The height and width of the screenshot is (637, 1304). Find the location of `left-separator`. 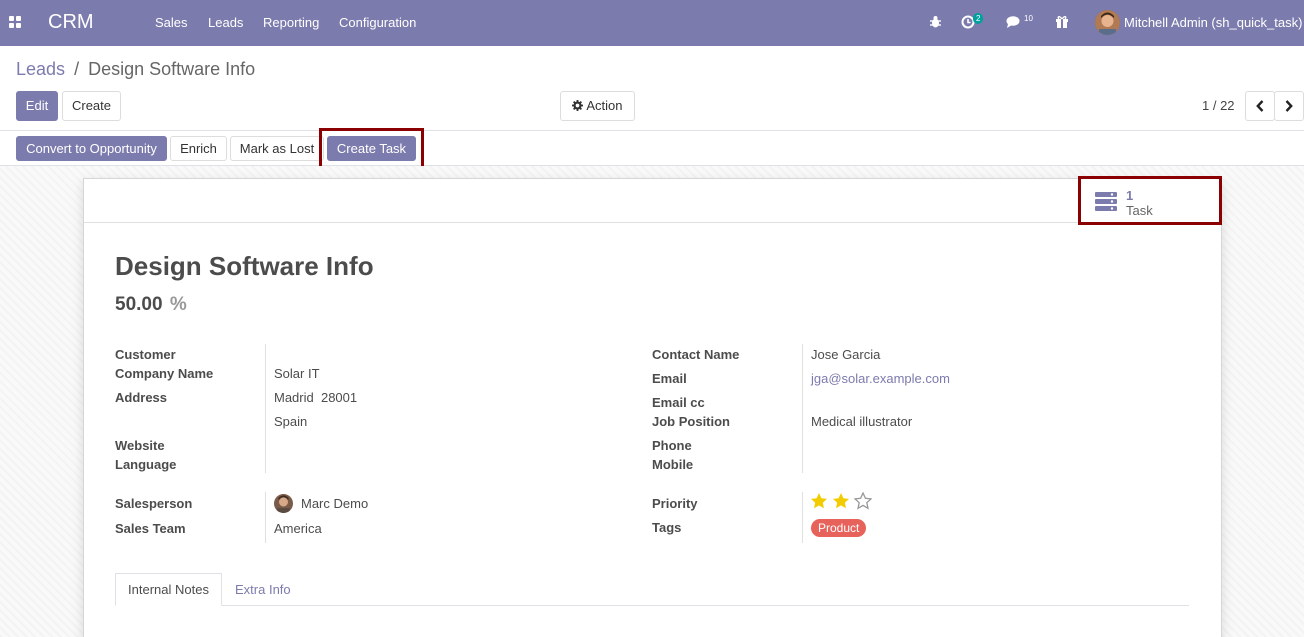

left-separator is located at coordinates (265, 408).